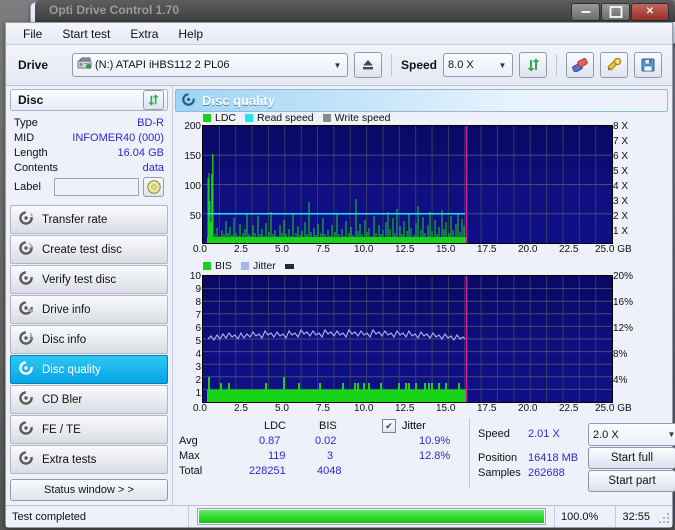  I want to click on menu-item-extra: Extra, so click(144, 34).